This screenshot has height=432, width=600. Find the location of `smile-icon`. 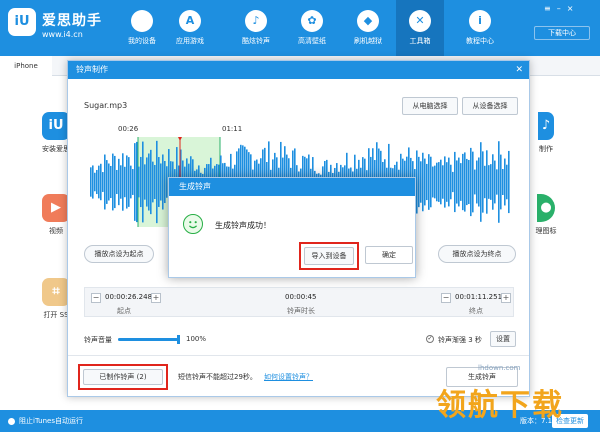

smile-icon is located at coordinates (193, 224).